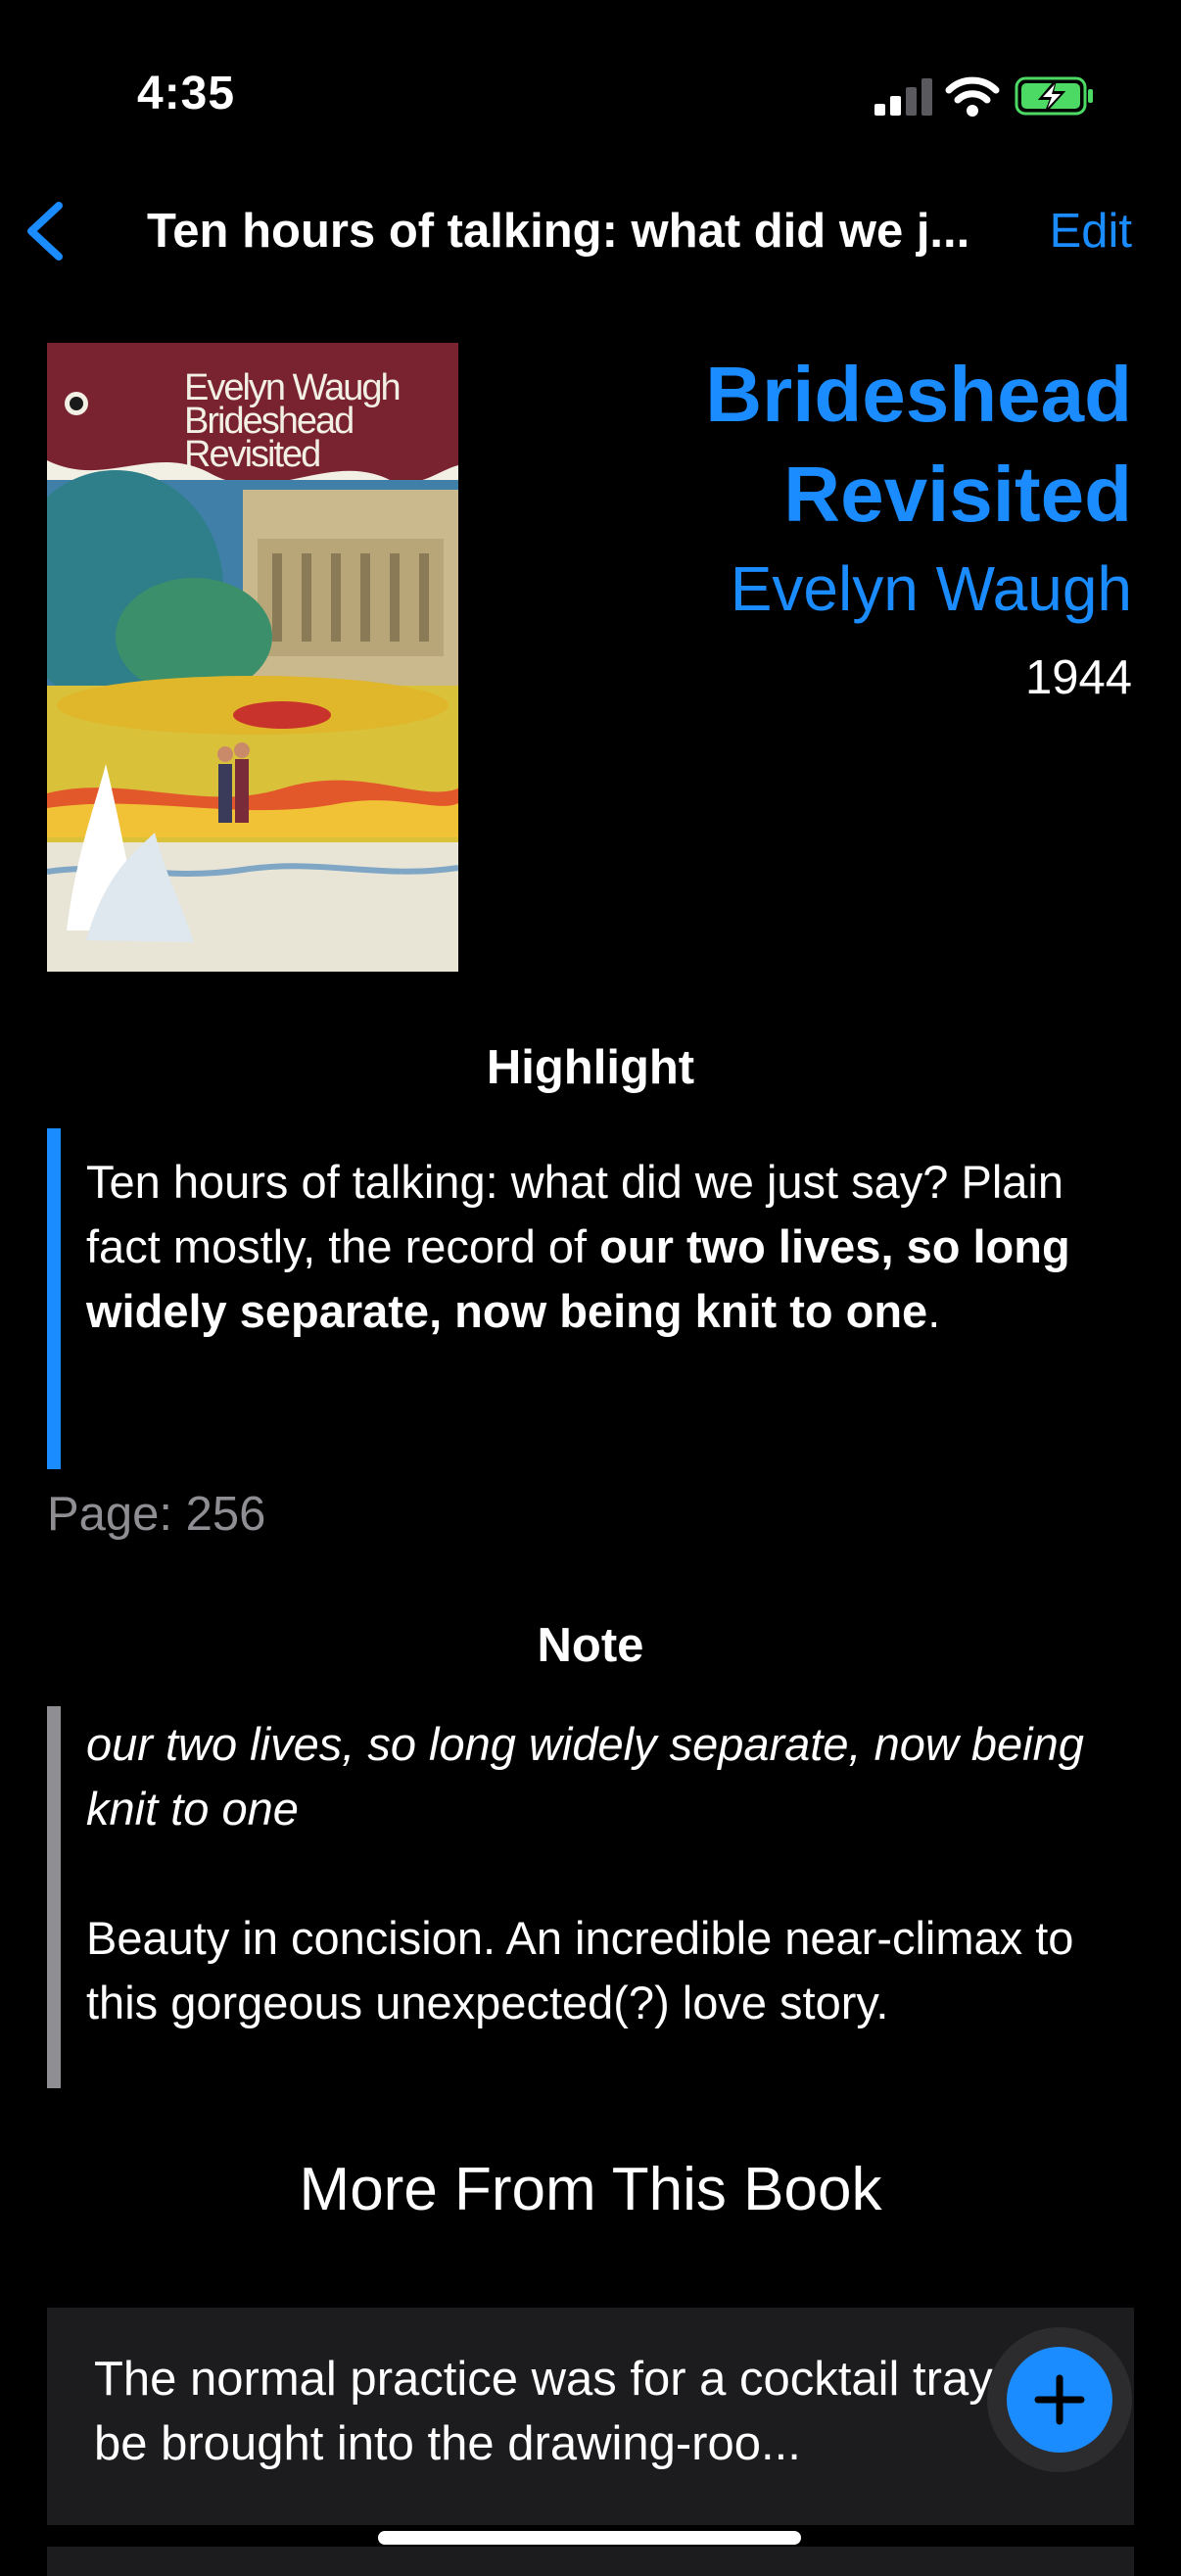  Describe the element at coordinates (1054, 96) in the screenshot. I see `battery-charging-icon` at that location.